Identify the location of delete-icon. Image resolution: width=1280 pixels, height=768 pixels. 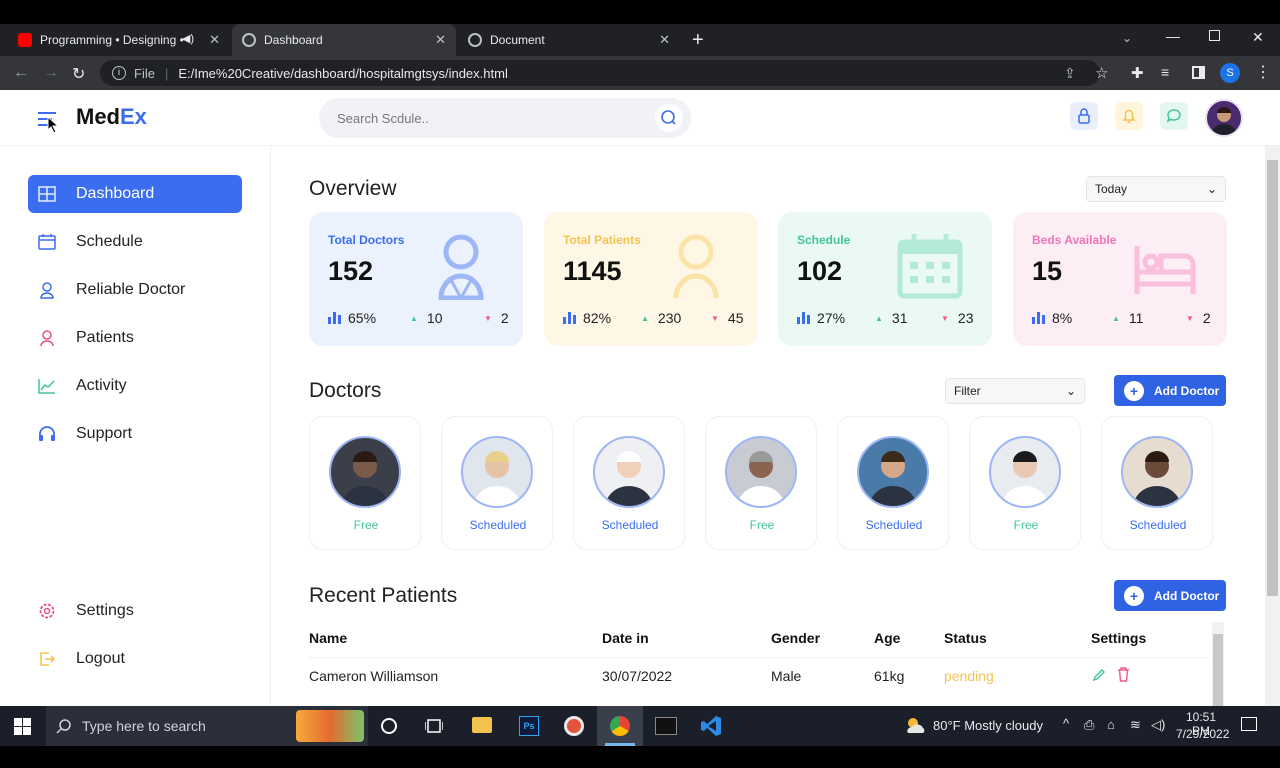
(1123, 674).